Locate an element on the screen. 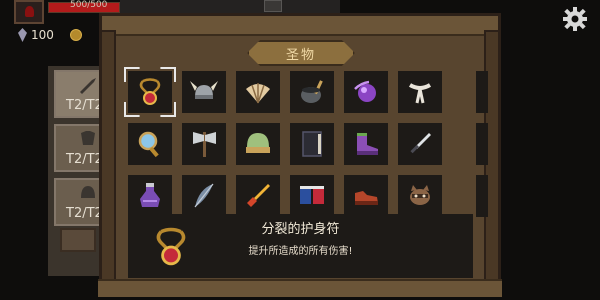  green-dome-icon is located at coordinates (258, 143).